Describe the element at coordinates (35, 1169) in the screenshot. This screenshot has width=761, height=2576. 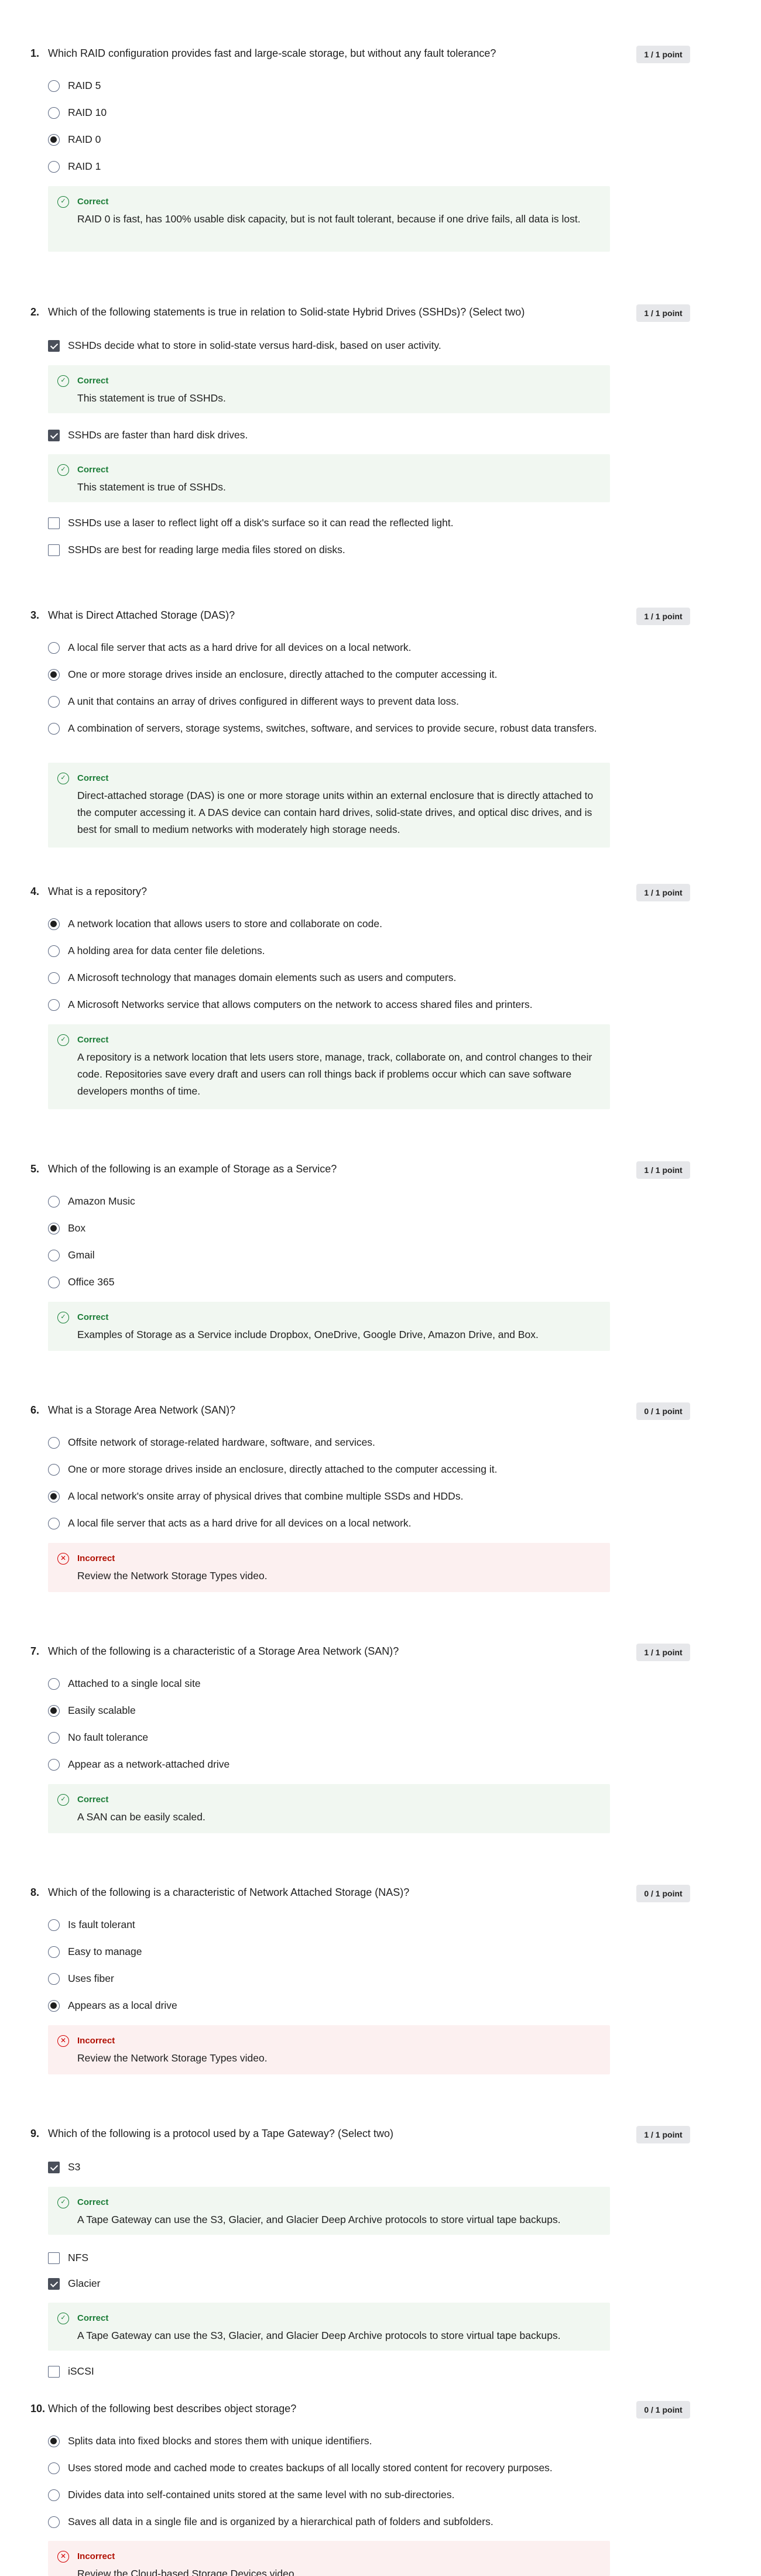
I see `question-number: 5.` at that location.